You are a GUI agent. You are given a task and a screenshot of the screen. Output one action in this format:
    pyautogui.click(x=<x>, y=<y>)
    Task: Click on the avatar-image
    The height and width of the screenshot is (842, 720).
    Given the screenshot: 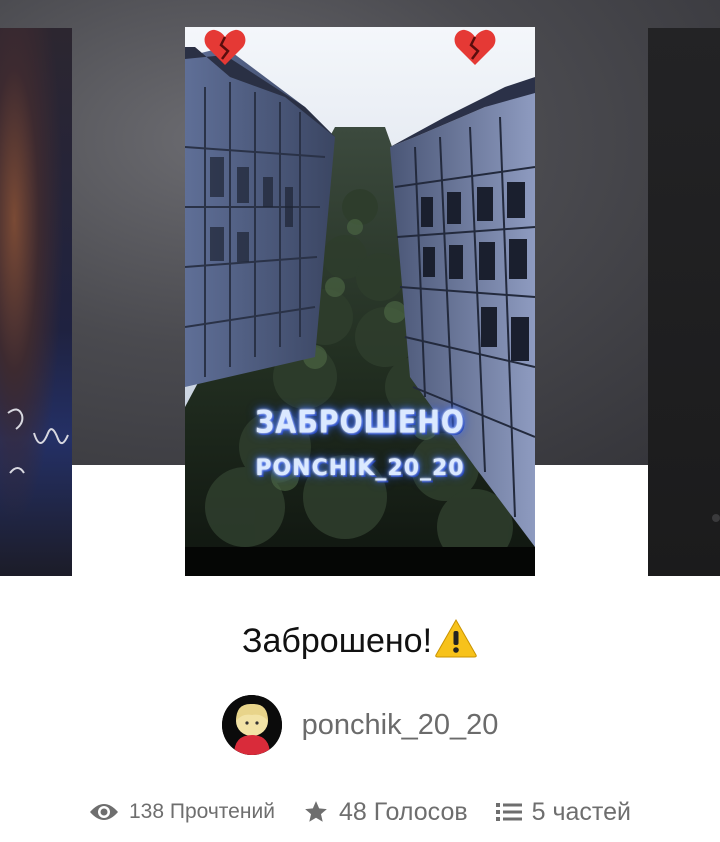 What is the action you would take?
    pyautogui.click(x=251, y=725)
    